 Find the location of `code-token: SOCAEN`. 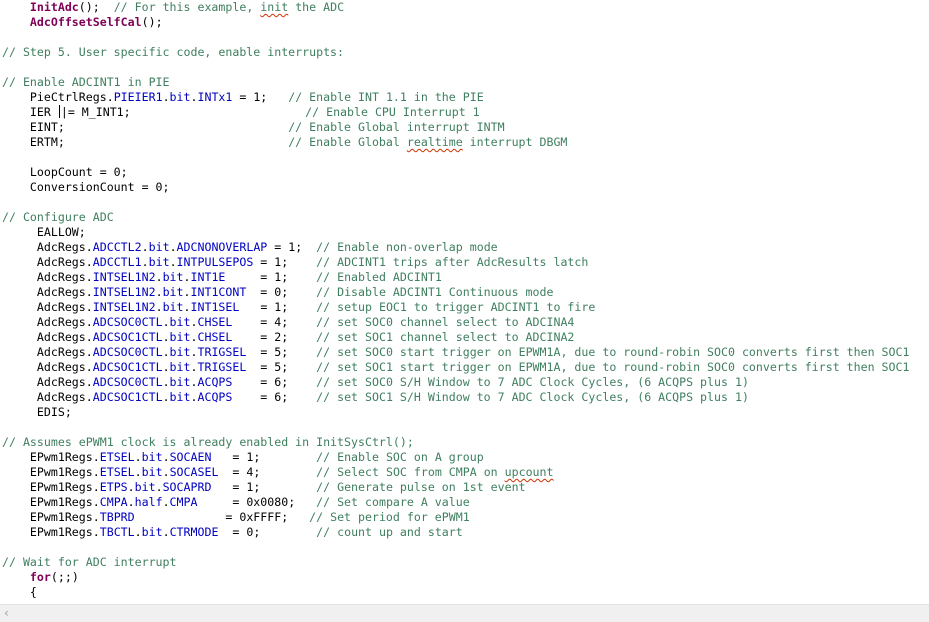

code-token: SOCAEN is located at coordinates (190, 457).